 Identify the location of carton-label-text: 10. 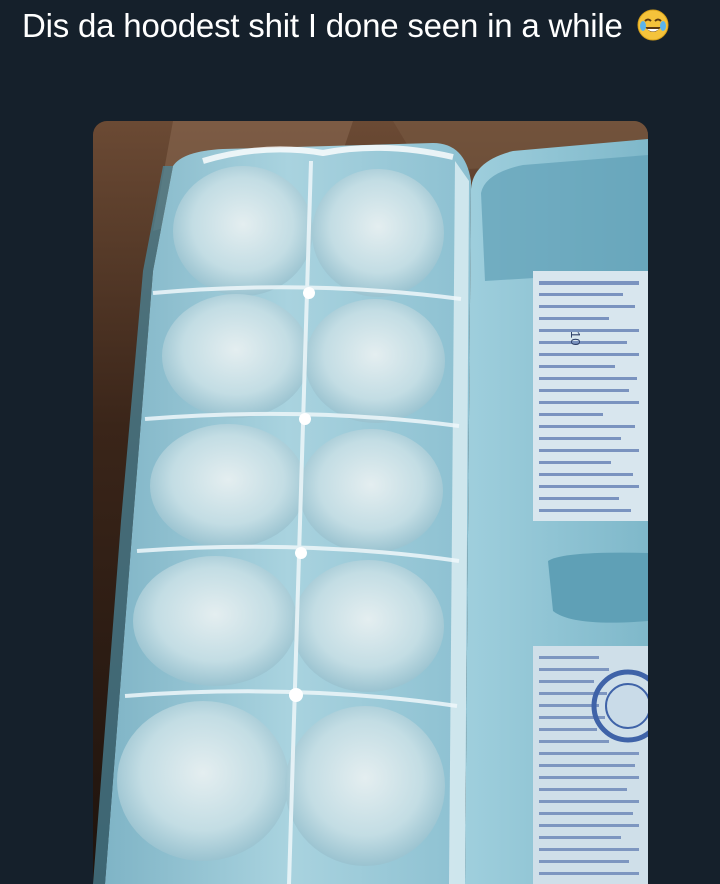
(575, 338).